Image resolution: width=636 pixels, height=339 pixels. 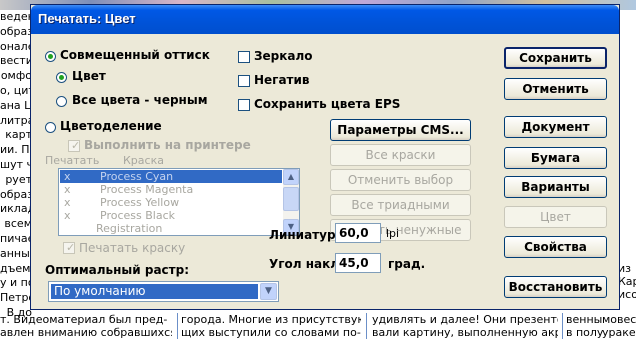 I want to click on all-triads-button: Все триадными, so click(x=400, y=205).